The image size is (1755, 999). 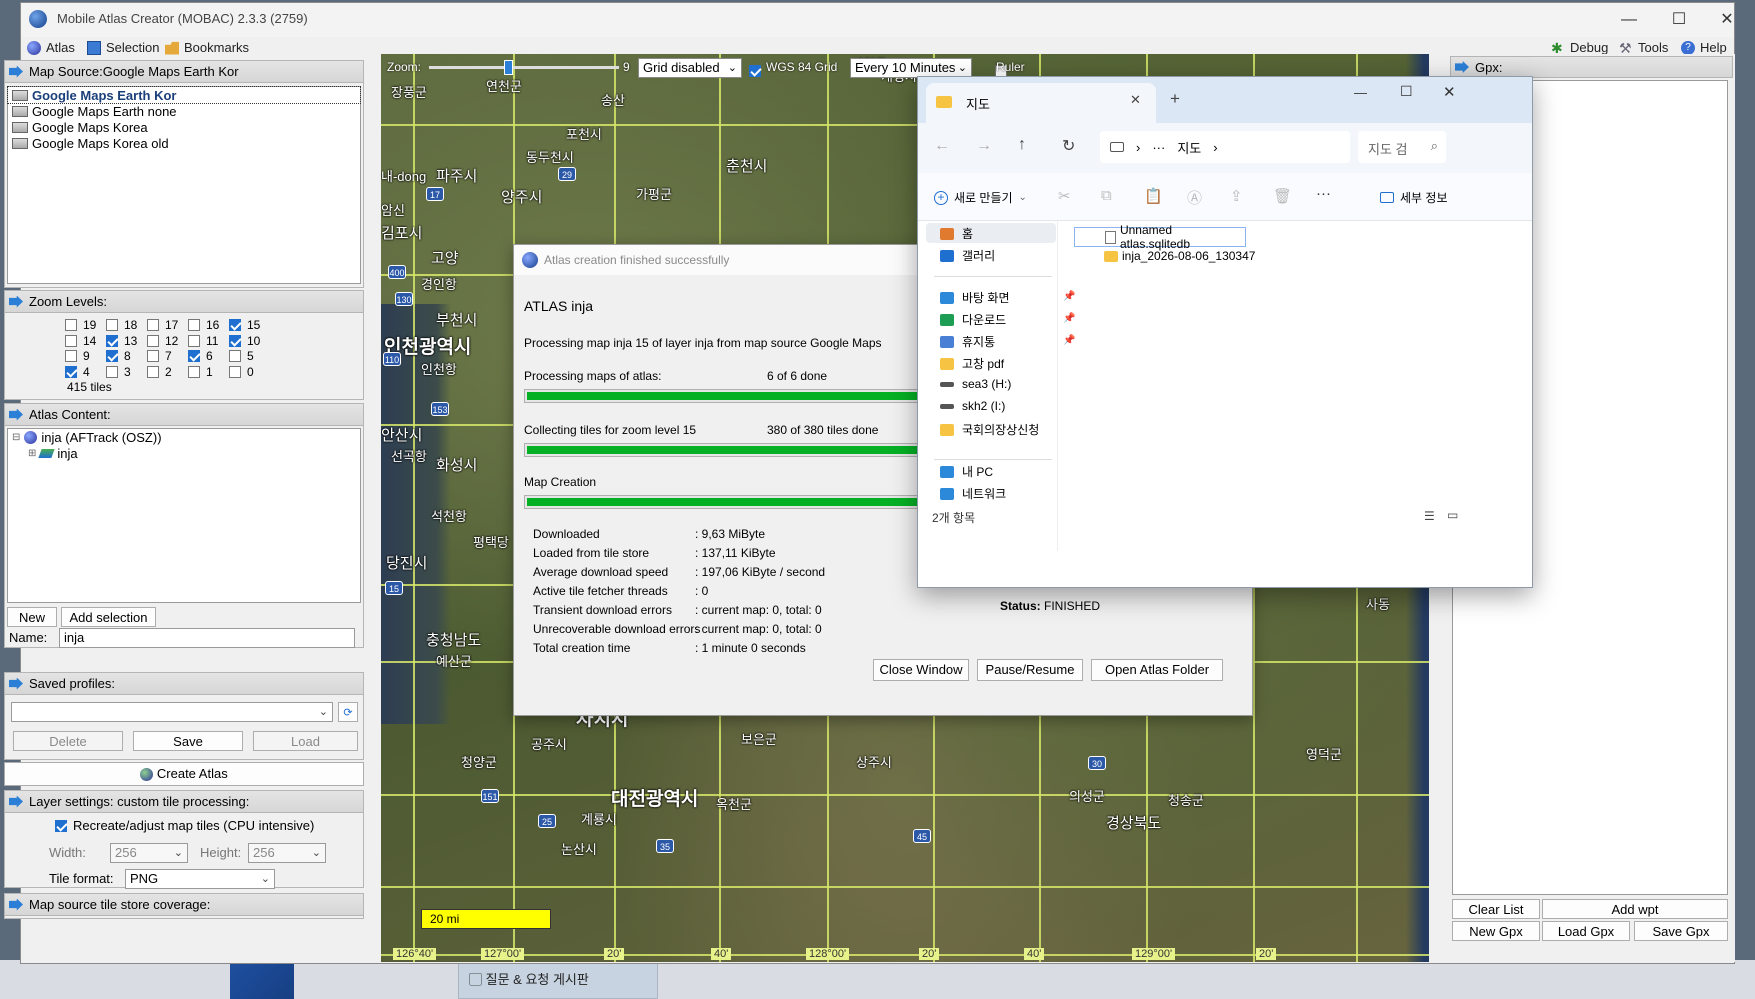 What do you see at coordinates (149, 853) in the screenshot?
I see `tile-width-select: 256 ⌄` at bounding box center [149, 853].